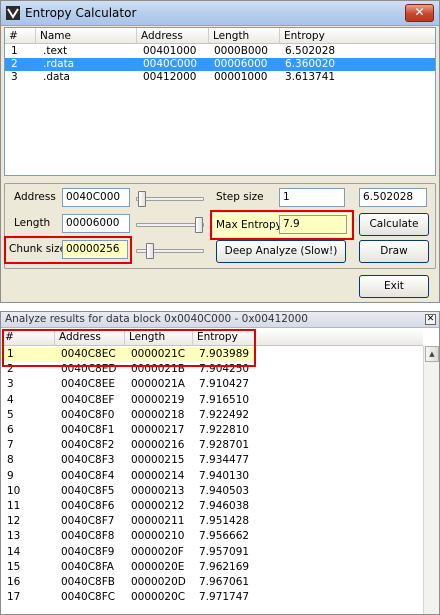  I want to click on result-row: 9 0040C8F4 00000214 7.940130, so click(212, 476).